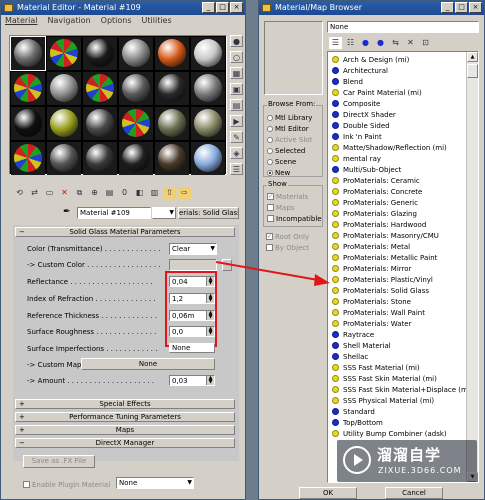 The width and height of the screenshot is (485, 500). I want to click on custom-map-button: None, so click(148, 364).